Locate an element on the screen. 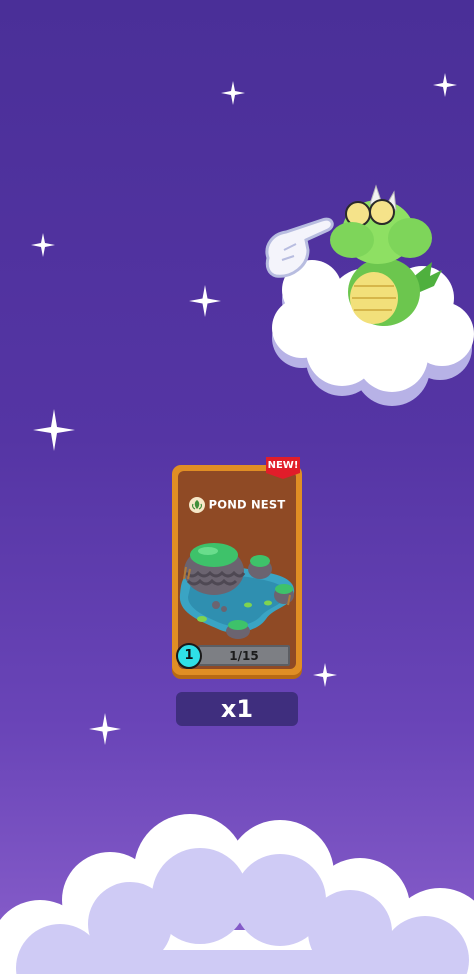 This screenshot has width=474, height=974. card-title: POND NEST is located at coordinates (247, 504).